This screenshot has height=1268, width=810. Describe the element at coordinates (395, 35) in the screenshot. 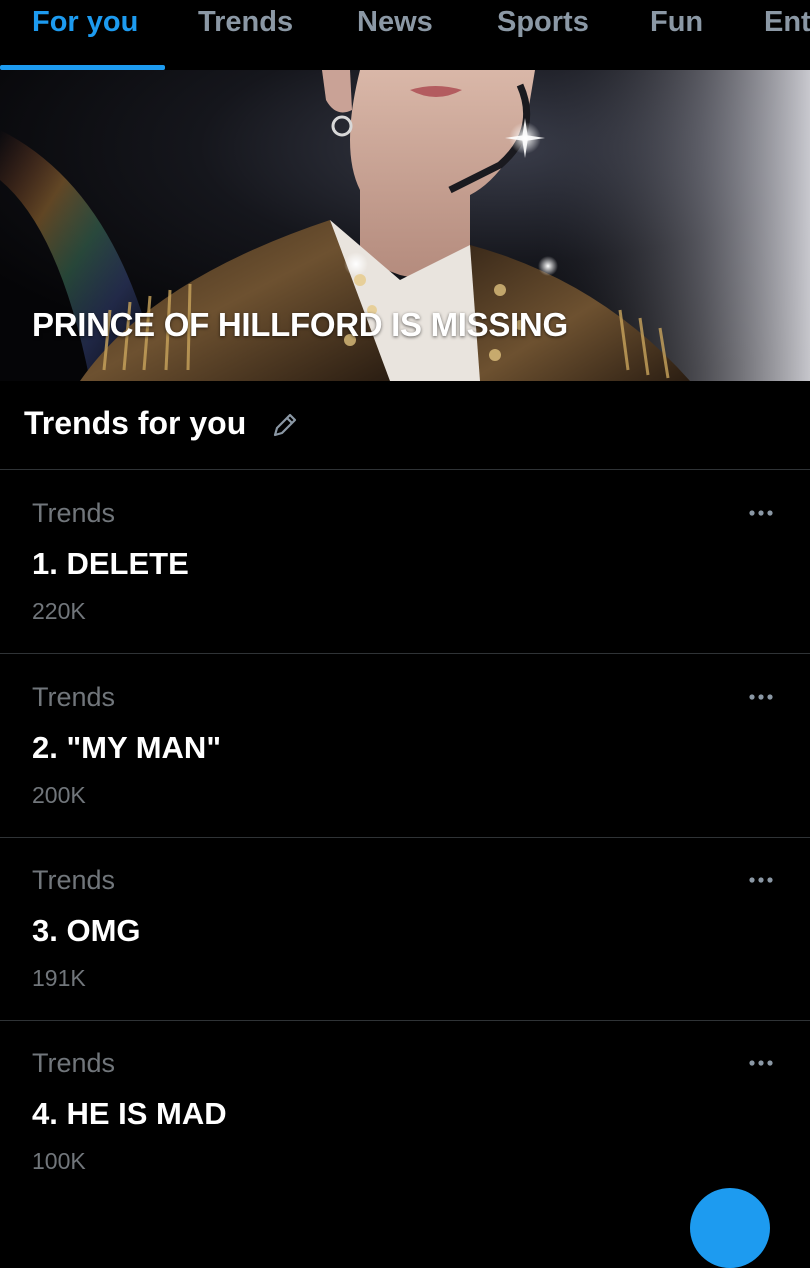

I see `tab-news: News` at that location.